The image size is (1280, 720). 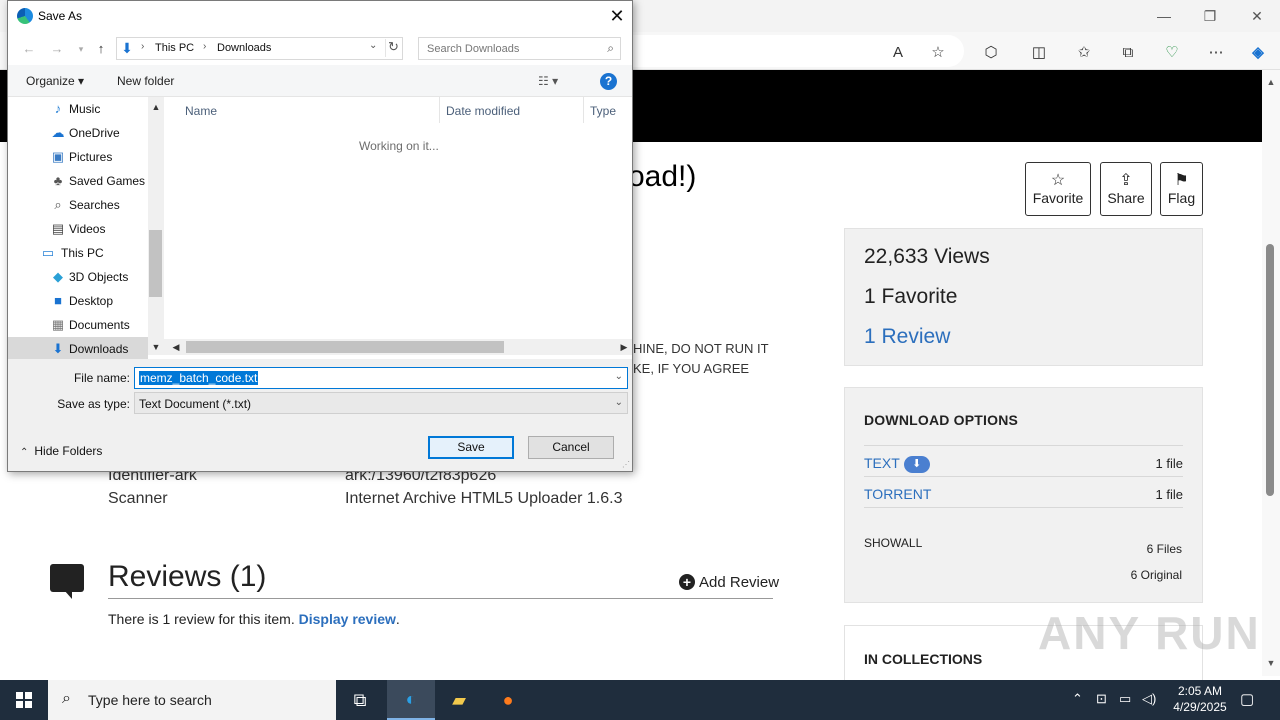 I want to click on download-row-torrent: TORRENT 1 file, so click(x=1023, y=491).